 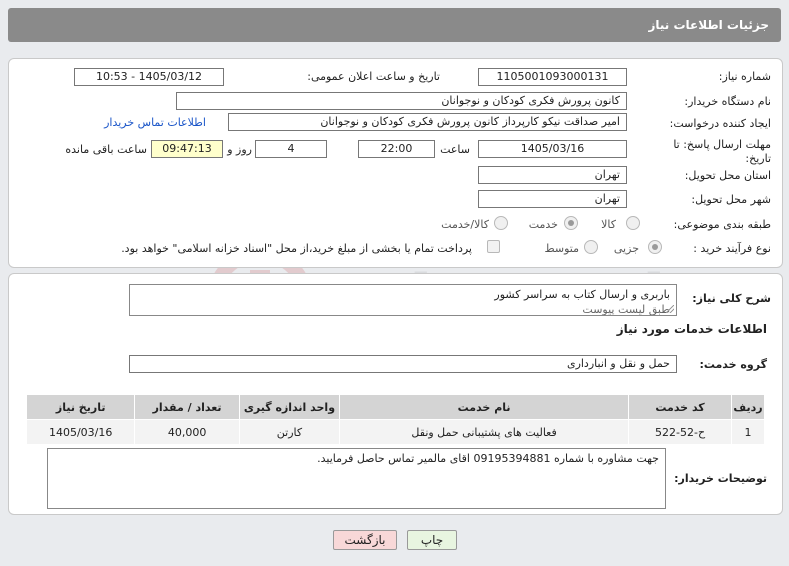 What do you see at coordinates (727, 101) in the screenshot?
I see `buyer-org-label: نام دستگاه خریدار:` at bounding box center [727, 101].